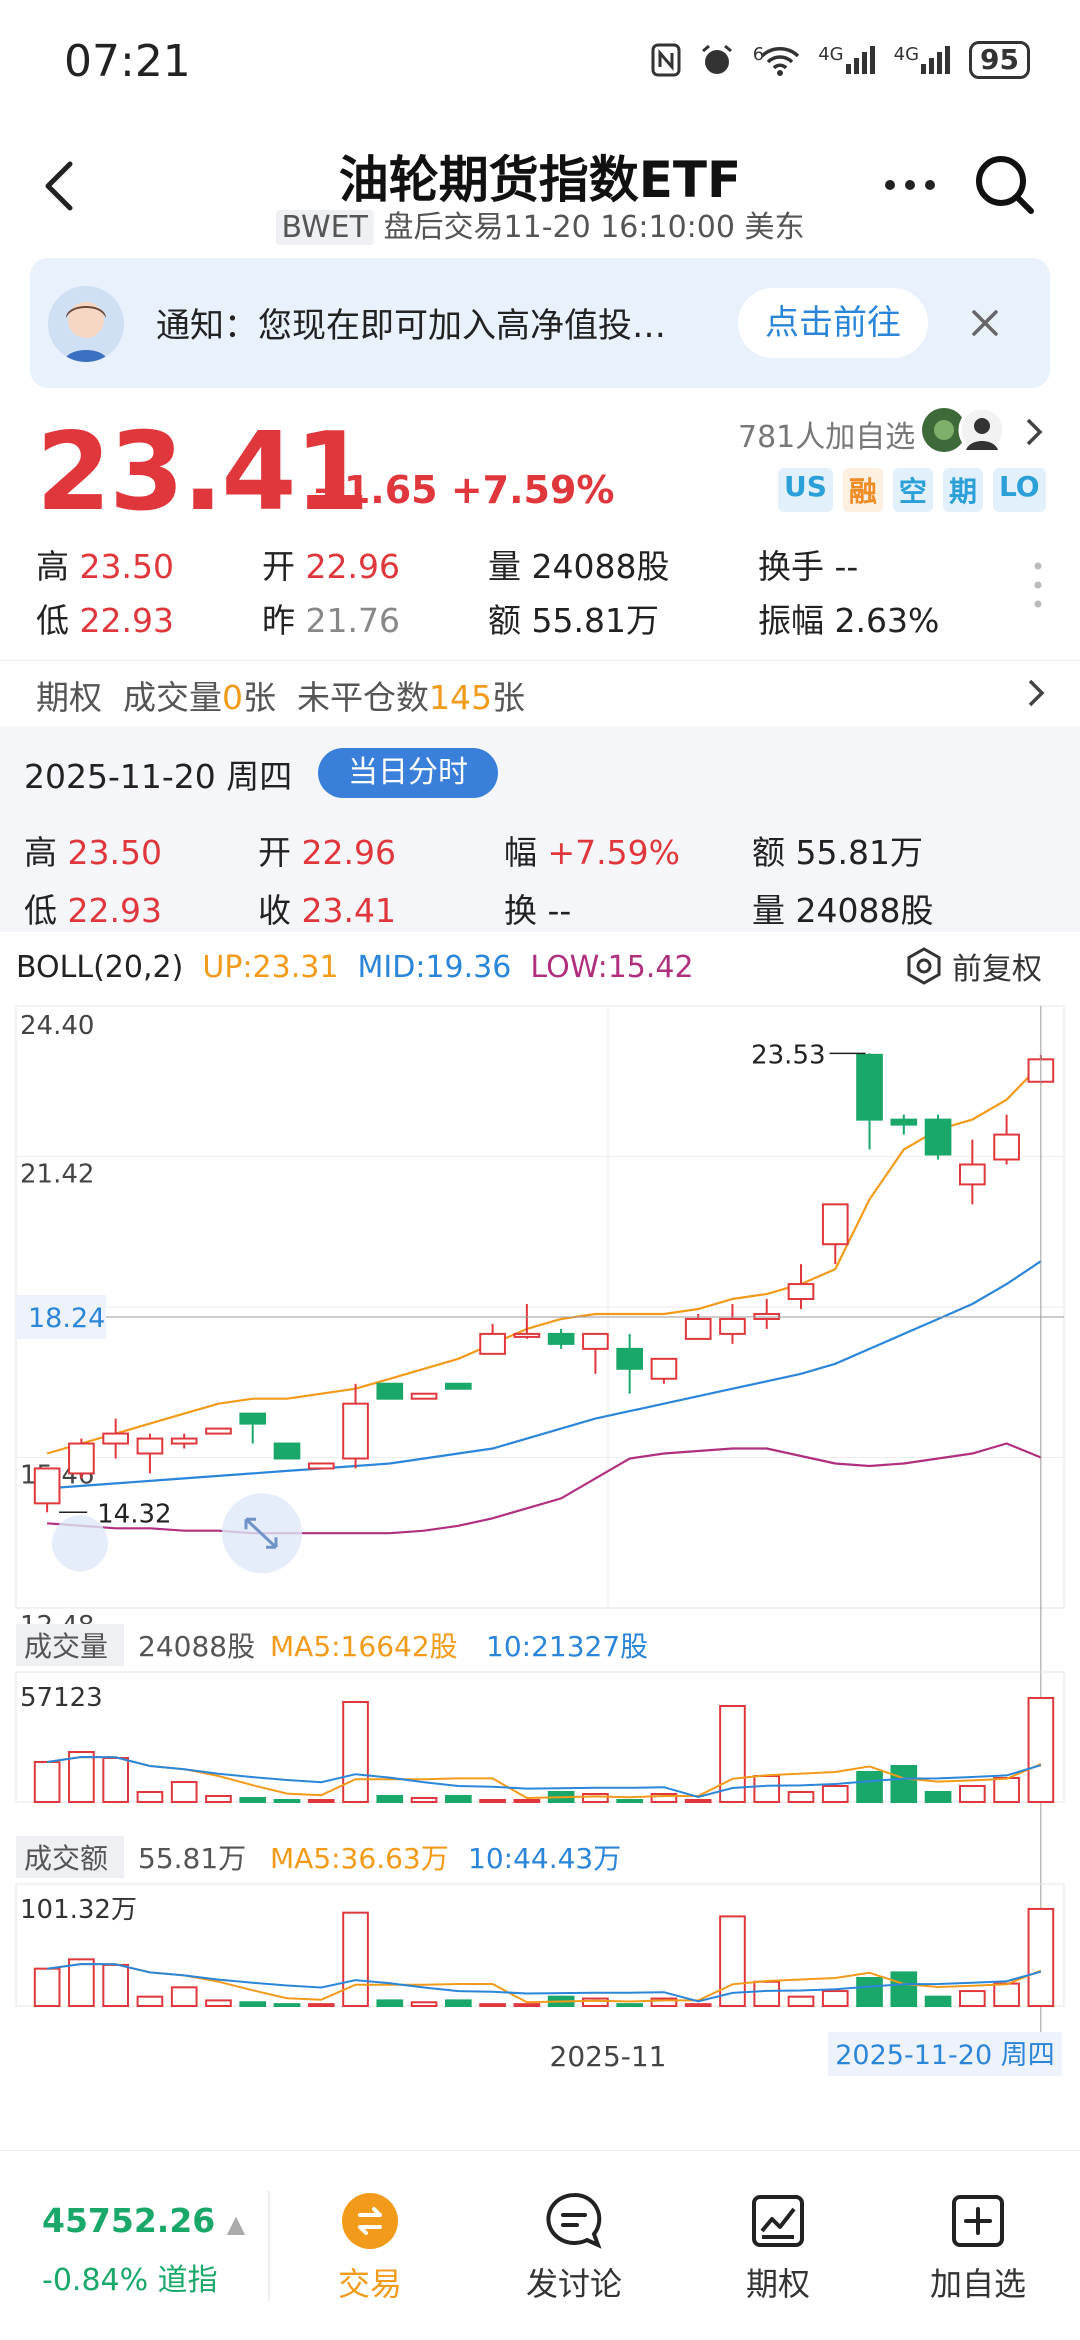  Describe the element at coordinates (567, 1646) in the screenshot. I see `volume-panel-ma10: 10:21327股` at that location.